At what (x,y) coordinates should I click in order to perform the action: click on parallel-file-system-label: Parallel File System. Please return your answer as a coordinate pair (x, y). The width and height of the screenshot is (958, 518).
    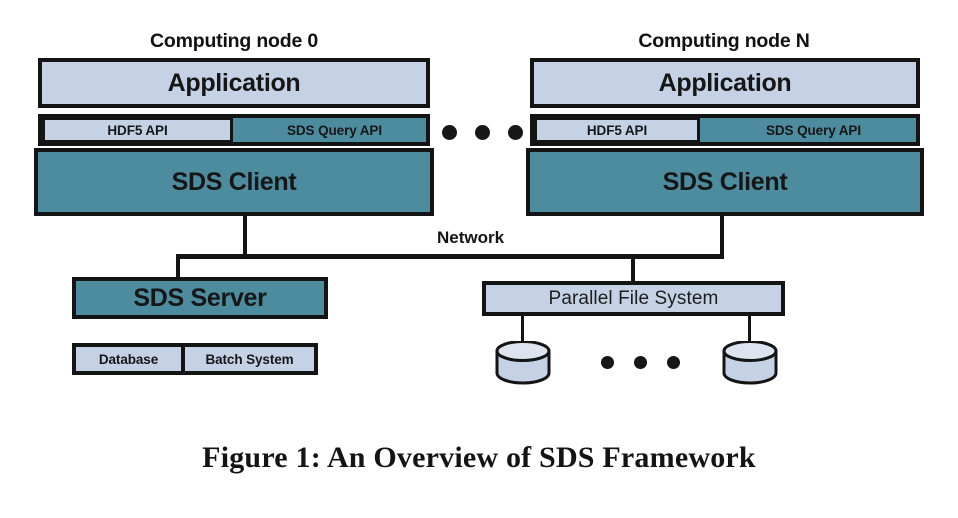
    Looking at the image, I should click on (633, 298).